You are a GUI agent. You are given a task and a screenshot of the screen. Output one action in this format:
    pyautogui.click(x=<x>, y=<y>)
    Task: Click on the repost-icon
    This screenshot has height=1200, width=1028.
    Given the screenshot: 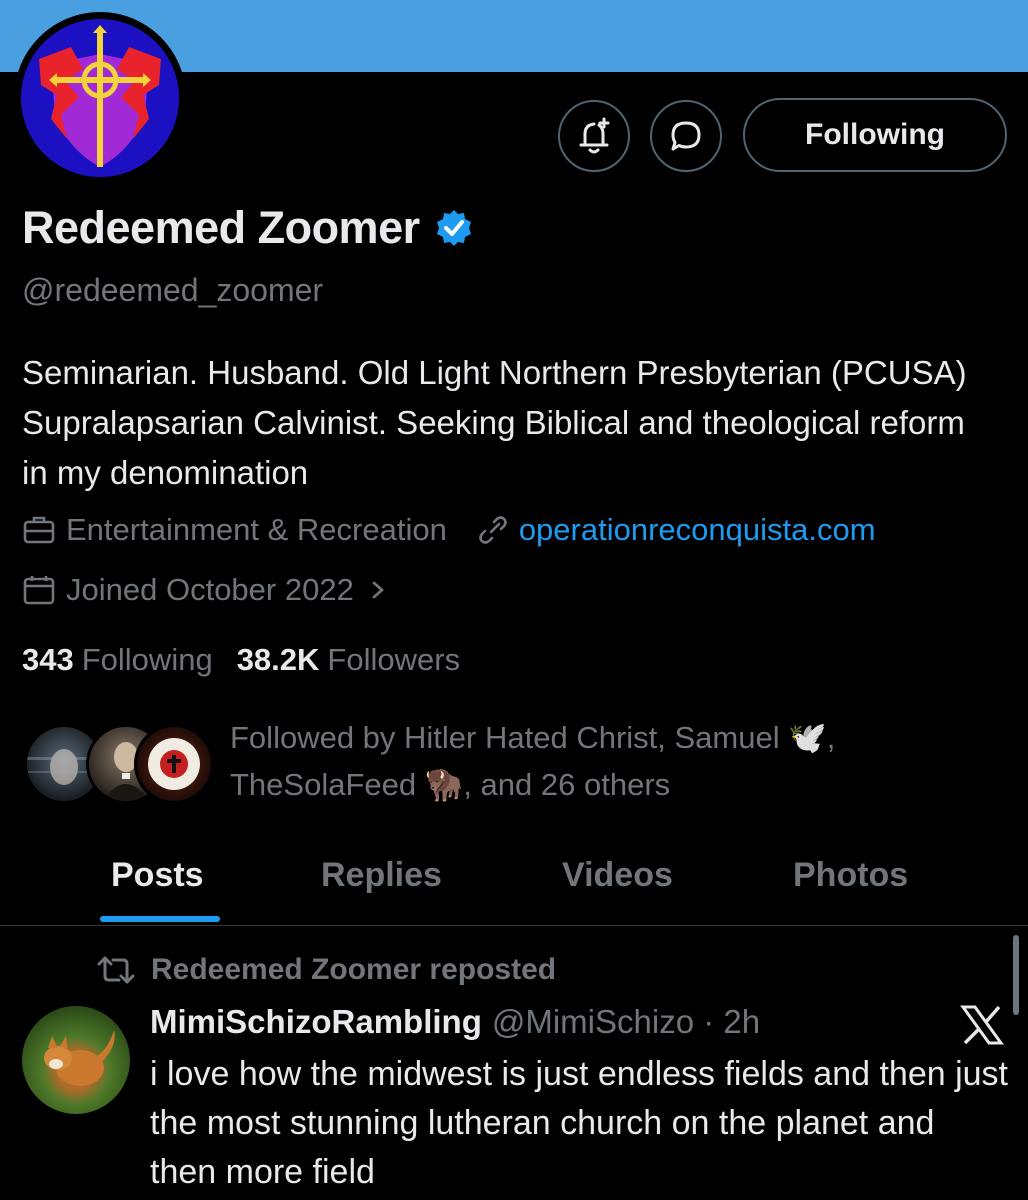 What is the action you would take?
    pyautogui.click(x=116, y=970)
    